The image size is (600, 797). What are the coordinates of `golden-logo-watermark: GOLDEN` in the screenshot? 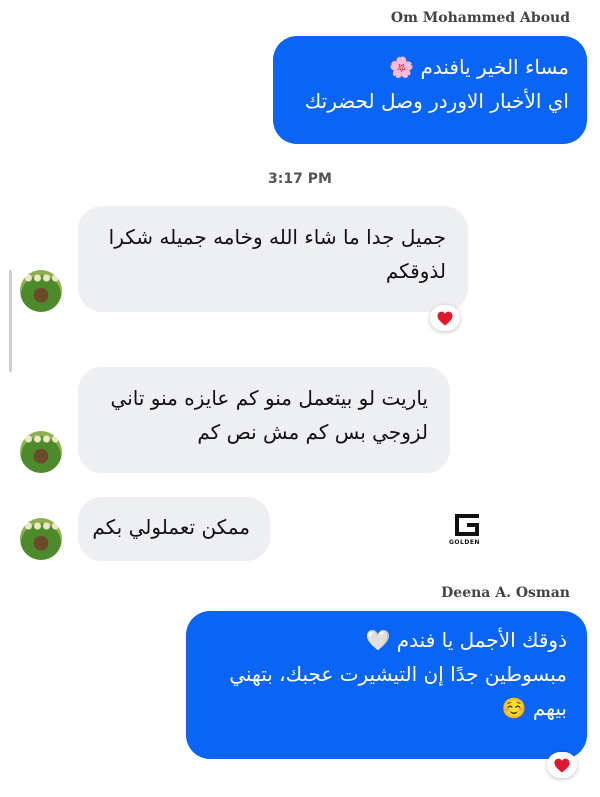 It's located at (467, 529).